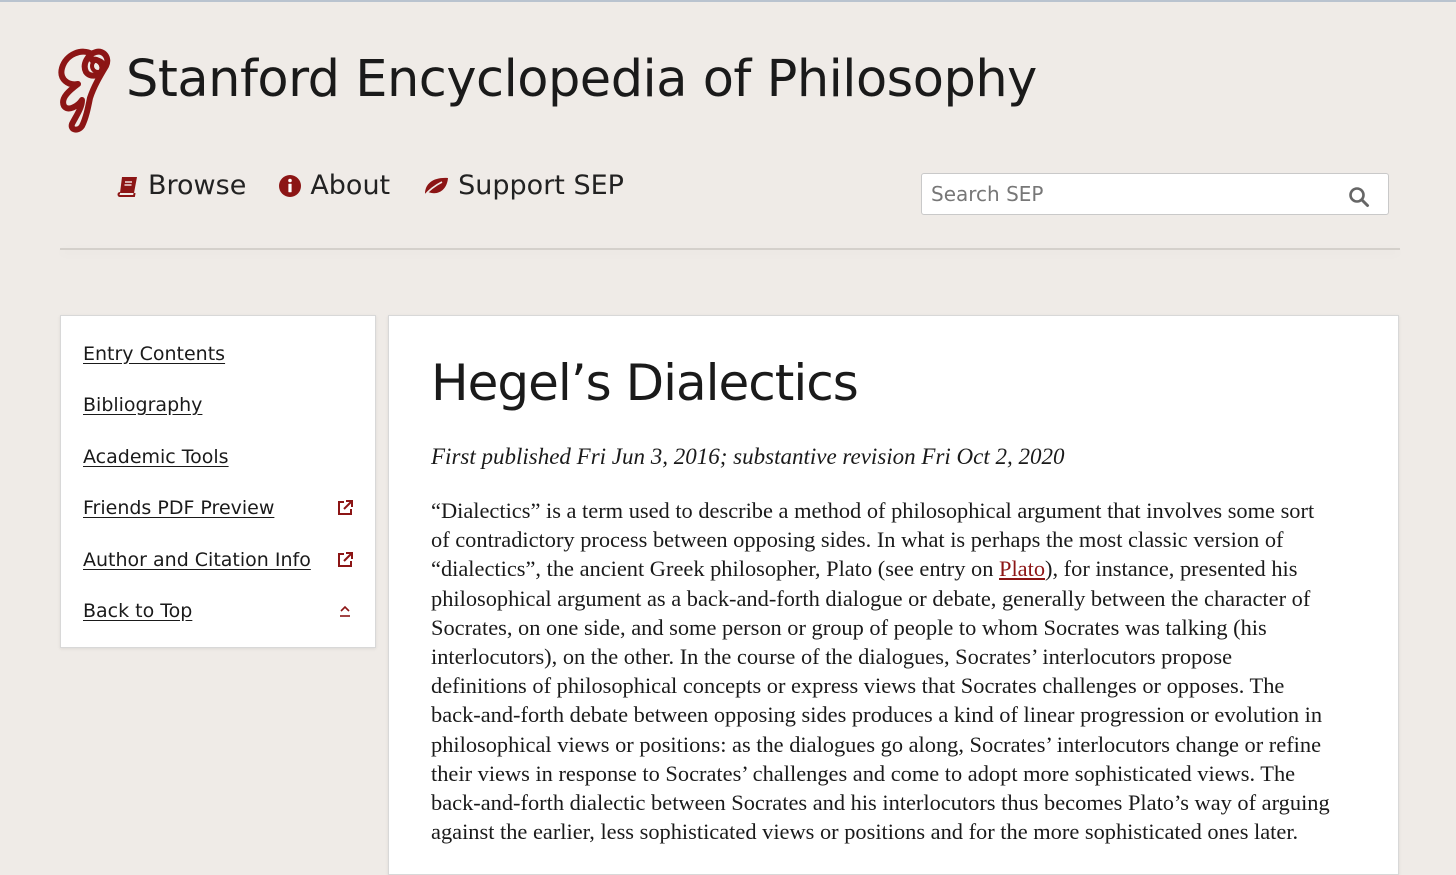  Describe the element at coordinates (1171, 569) in the screenshot. I see `paragraph-text: ), for instance, presented his` at that location.